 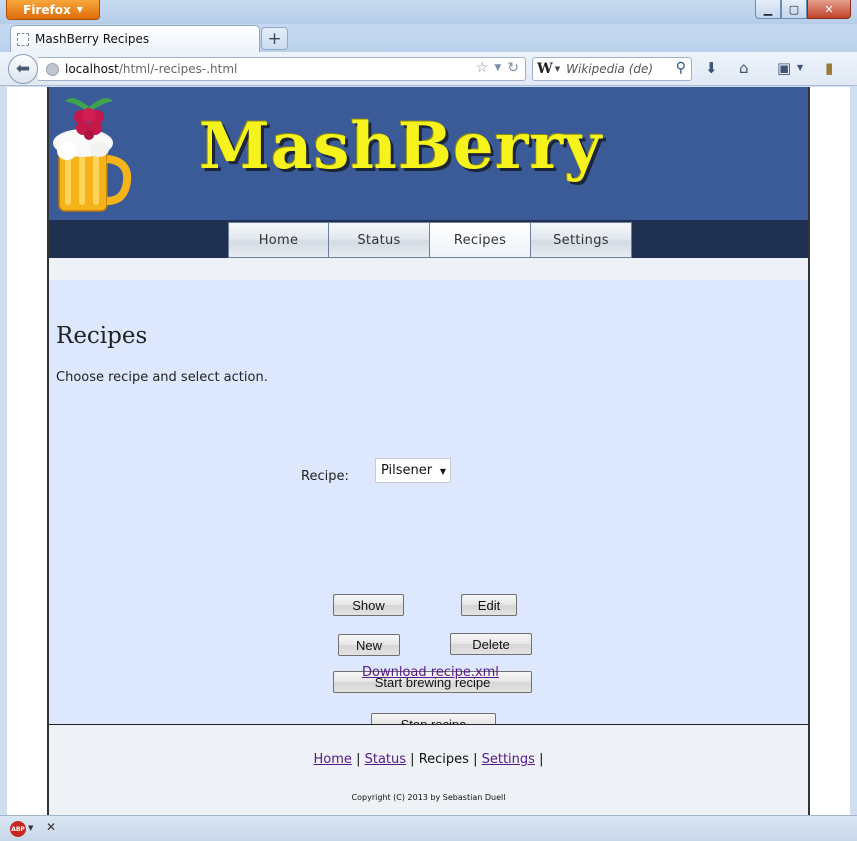 What do you see at coordinates (489, 605) in the screenshot?
I see `edit-button: Edit` at bounding box center [489, 605].